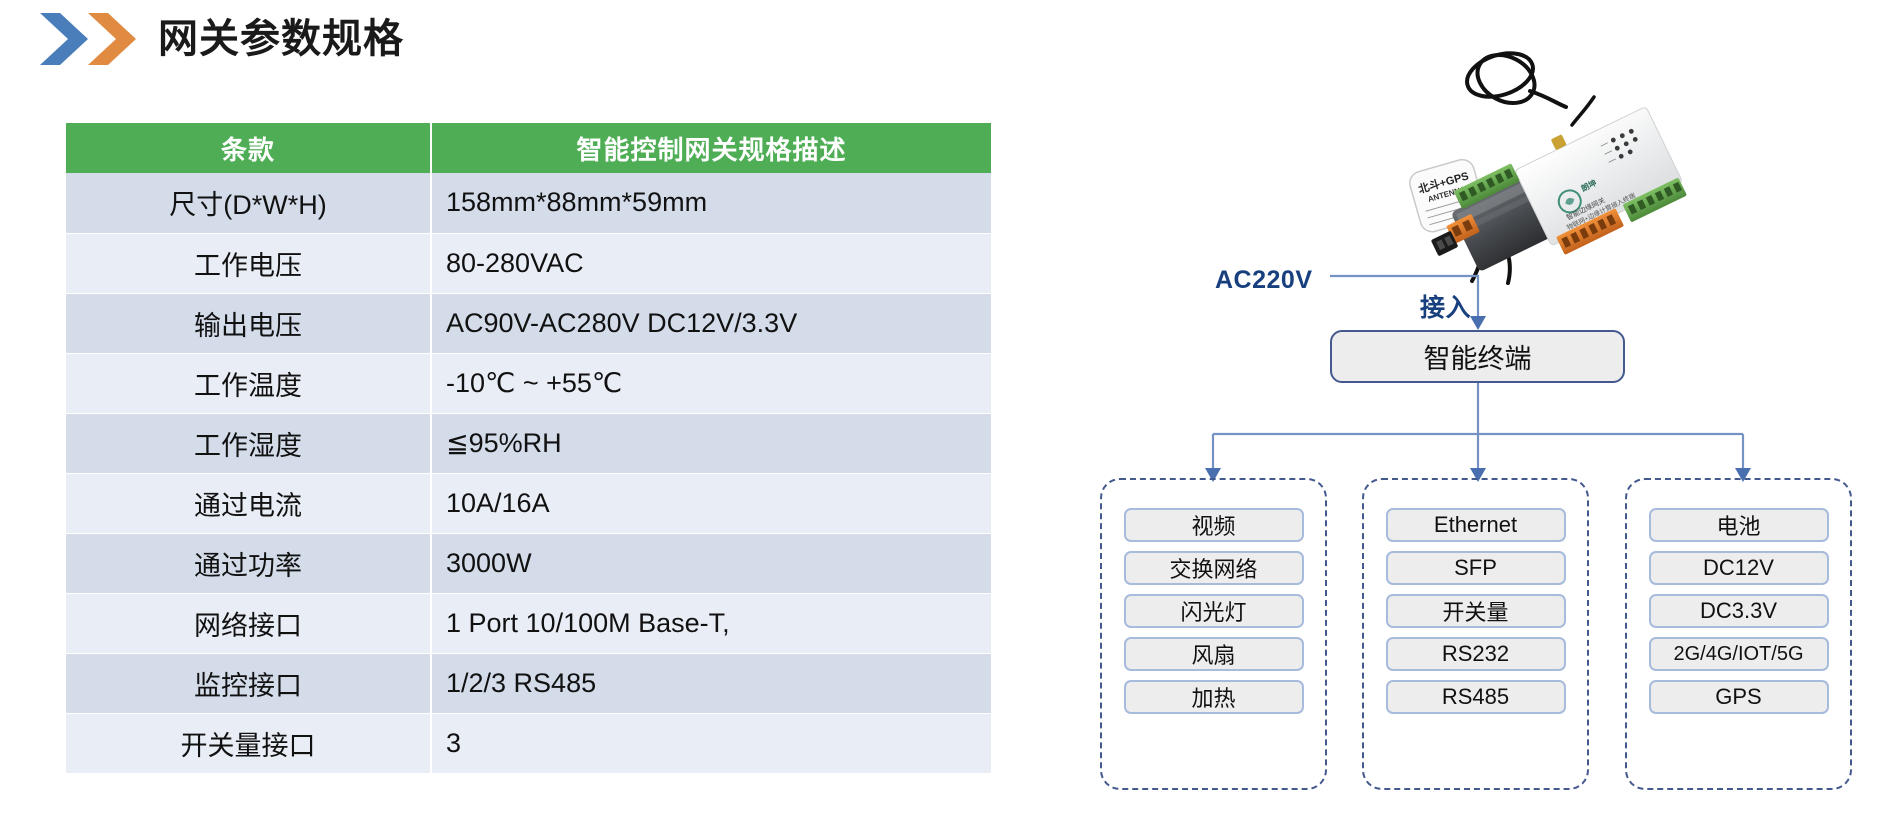 This screenshot has height=820, width=1900. I want to click on chip-item: 风扇, so click(1213, 654).